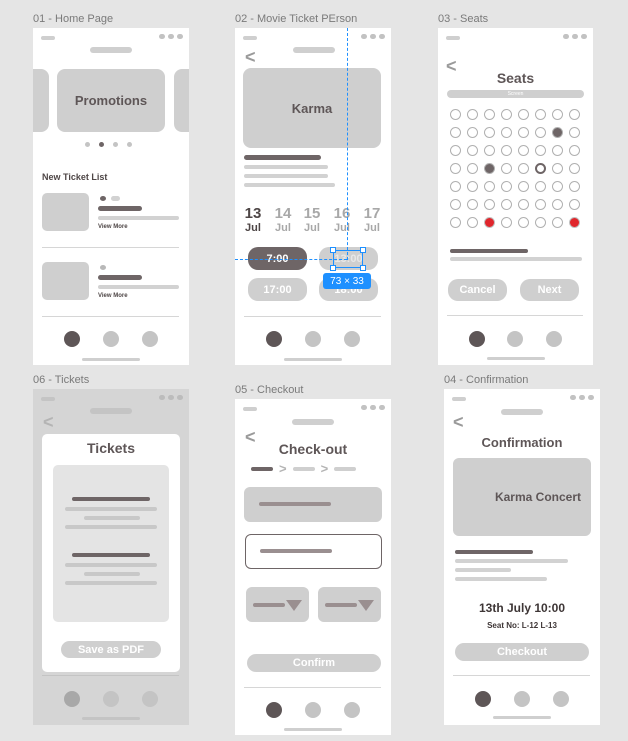  Describe the element at coordinates (312, 219) in the screenshot. I see `date-option-3: 15 Jul` at that location.